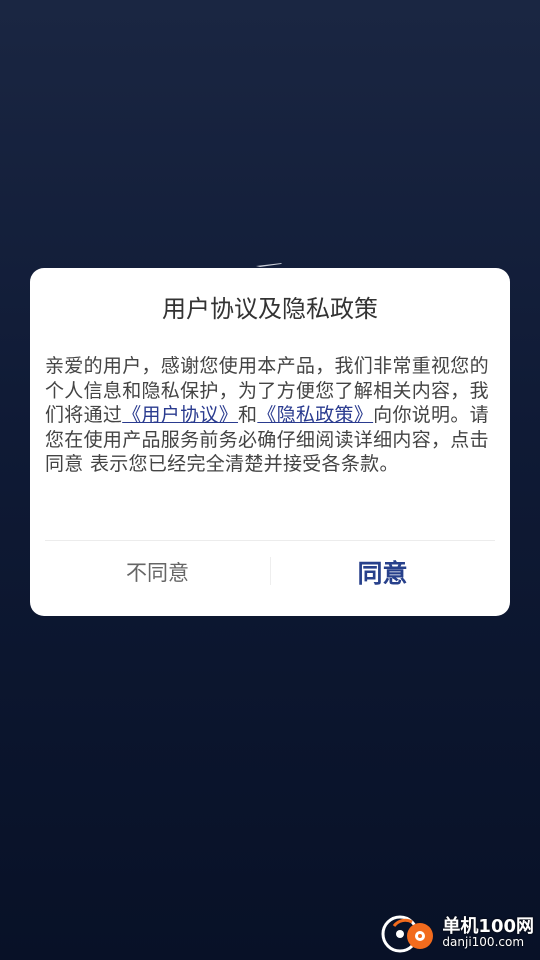  I want to click on watermark-url: danji100.com, so click(483, 942).